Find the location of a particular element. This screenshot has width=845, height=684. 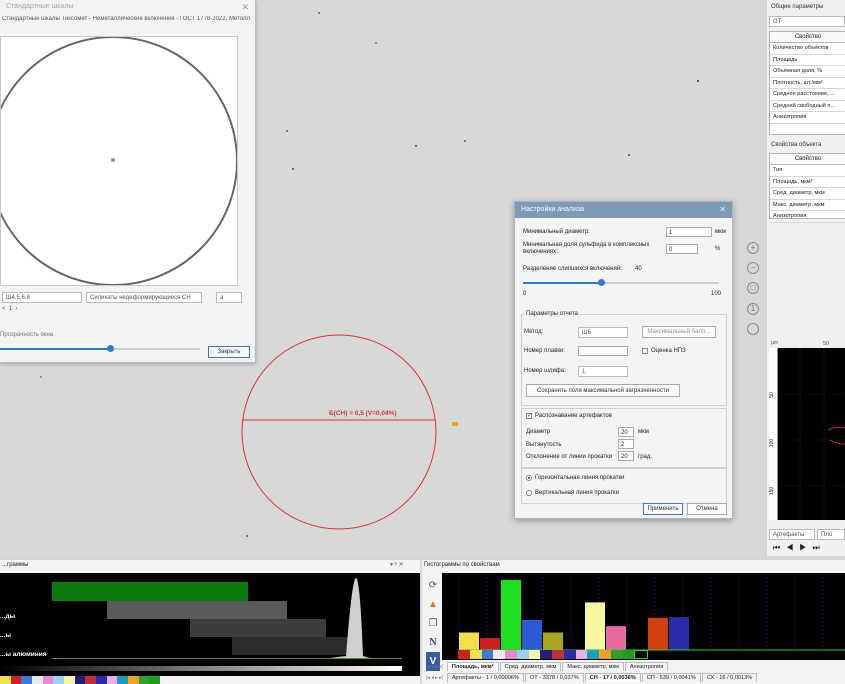

close-icon: ✕ is located at coordinates (245, 7).